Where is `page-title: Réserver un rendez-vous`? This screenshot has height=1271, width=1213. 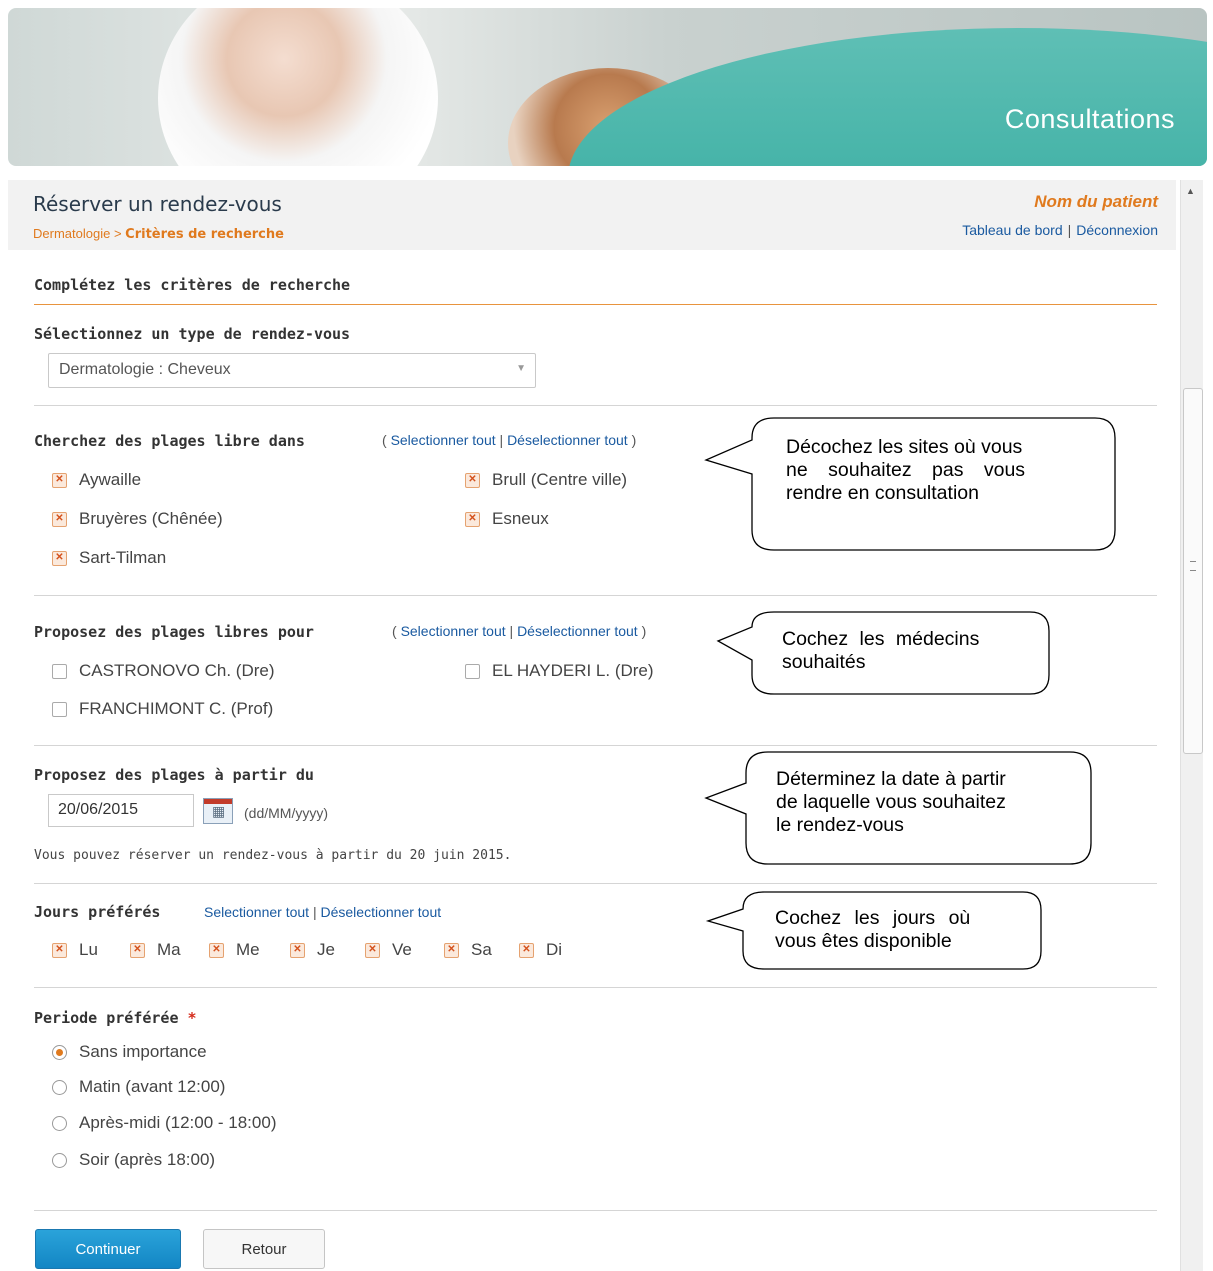
page-title: Réserver un rendez-vous is located at coordinates (157, 204).